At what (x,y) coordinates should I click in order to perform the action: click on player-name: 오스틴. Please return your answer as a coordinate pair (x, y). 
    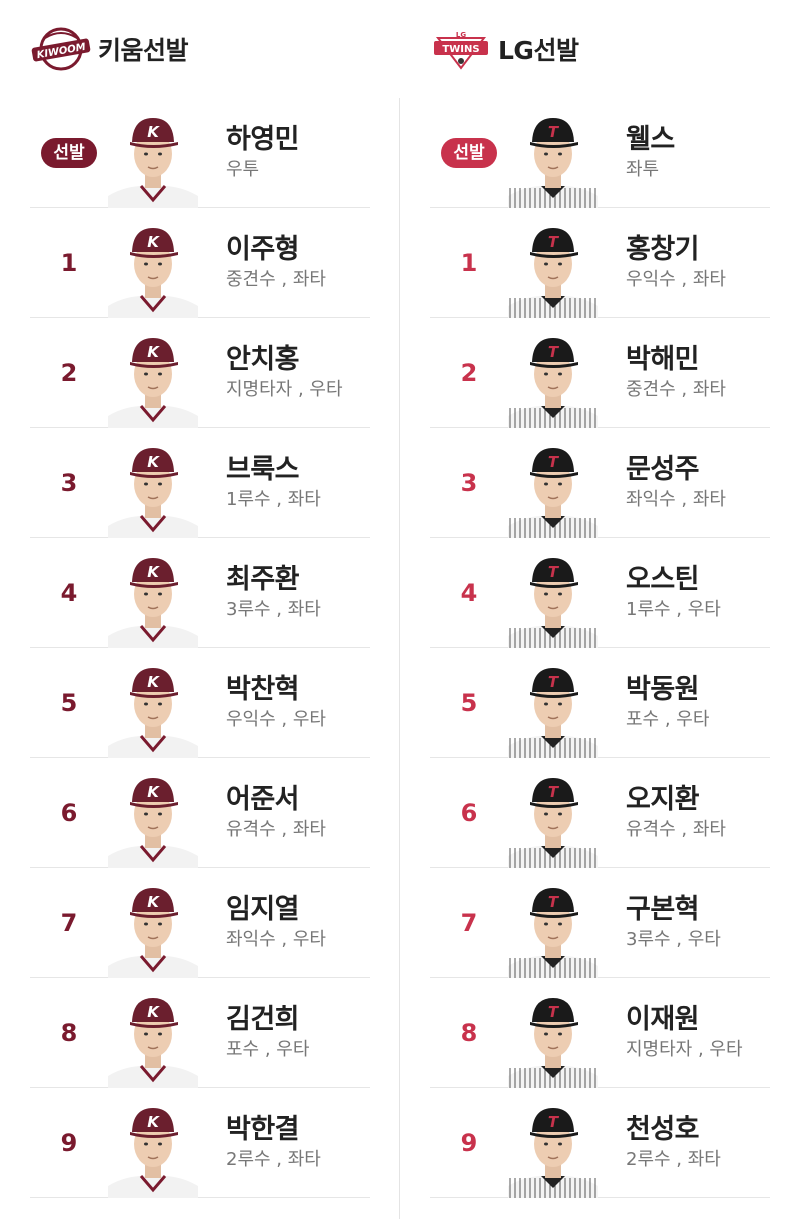
    Looking at the image, I should click on (673, 580).